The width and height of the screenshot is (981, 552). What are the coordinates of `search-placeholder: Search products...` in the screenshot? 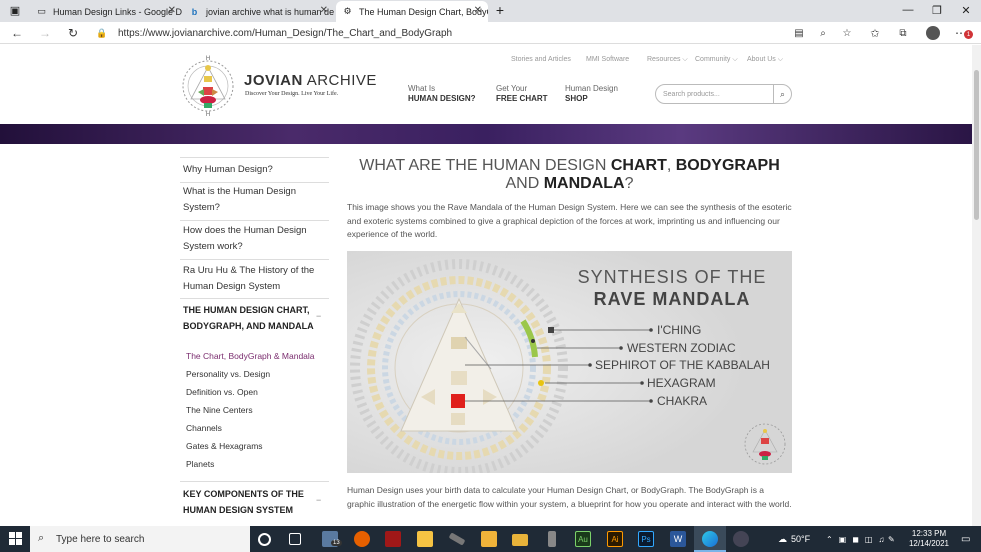 It's located at (691, 94).